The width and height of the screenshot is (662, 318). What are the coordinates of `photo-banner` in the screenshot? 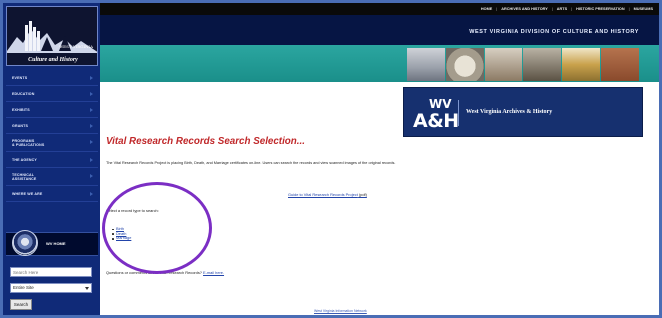 It's located at (379, 63).